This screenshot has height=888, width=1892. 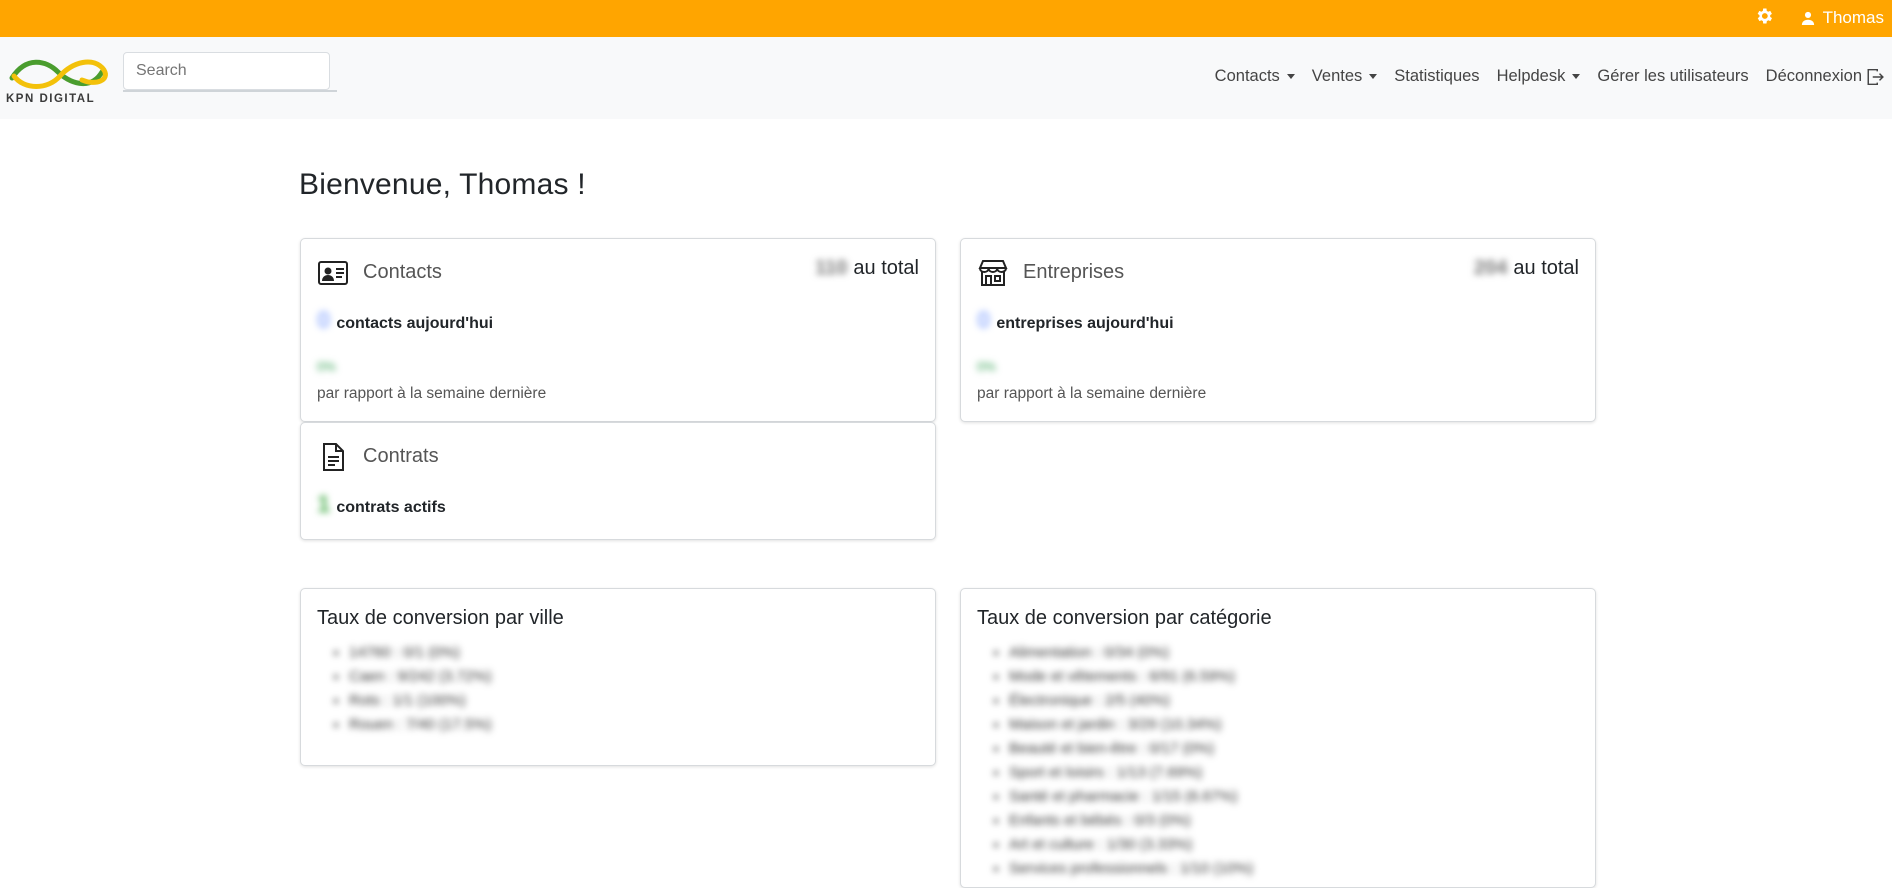 I want to click on list-item: 14760 : 0/1 (0%), so click(x=420, y=653).